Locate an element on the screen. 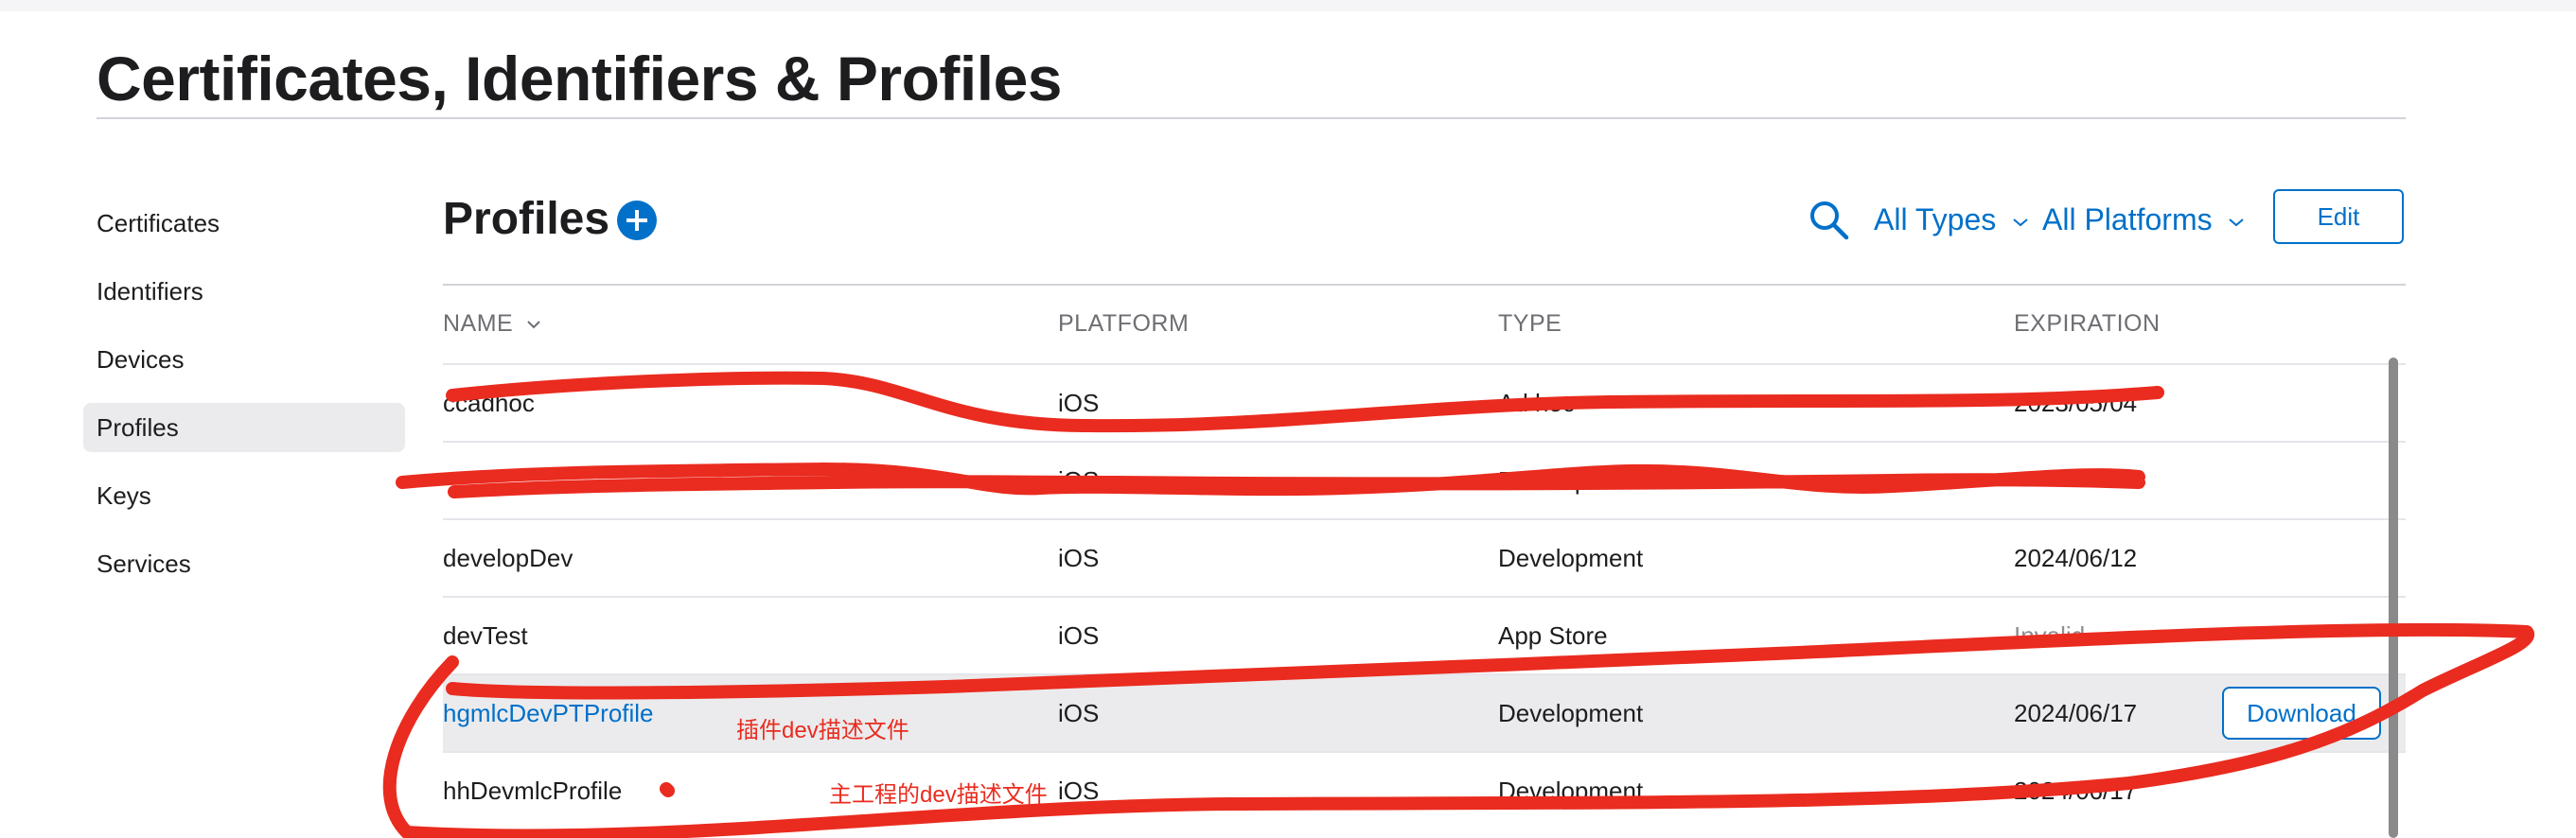 The height and width of the screenshot is (838, 2576). plus-circle-icon is located at coordinates (636, 220).